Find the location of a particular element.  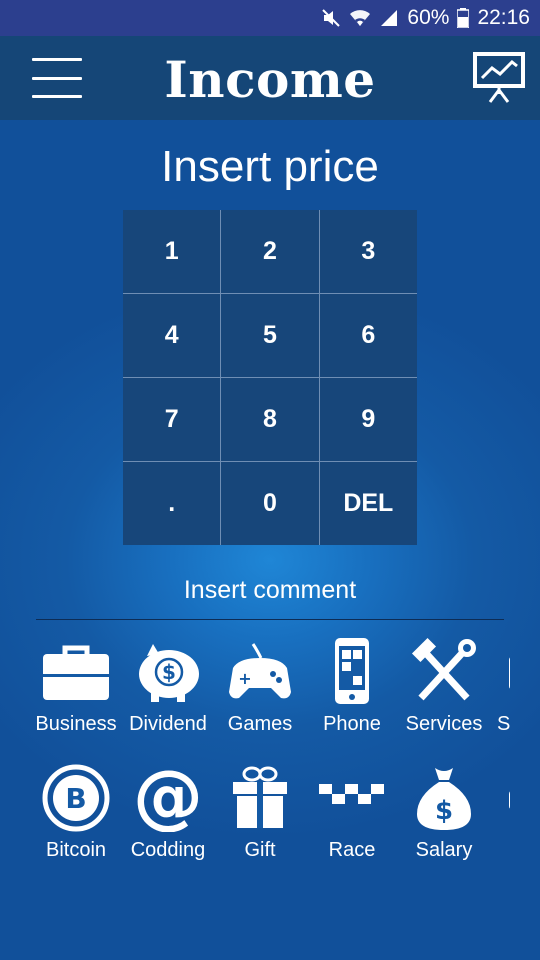

category-label: Gift is located at coordinates (260, 850).